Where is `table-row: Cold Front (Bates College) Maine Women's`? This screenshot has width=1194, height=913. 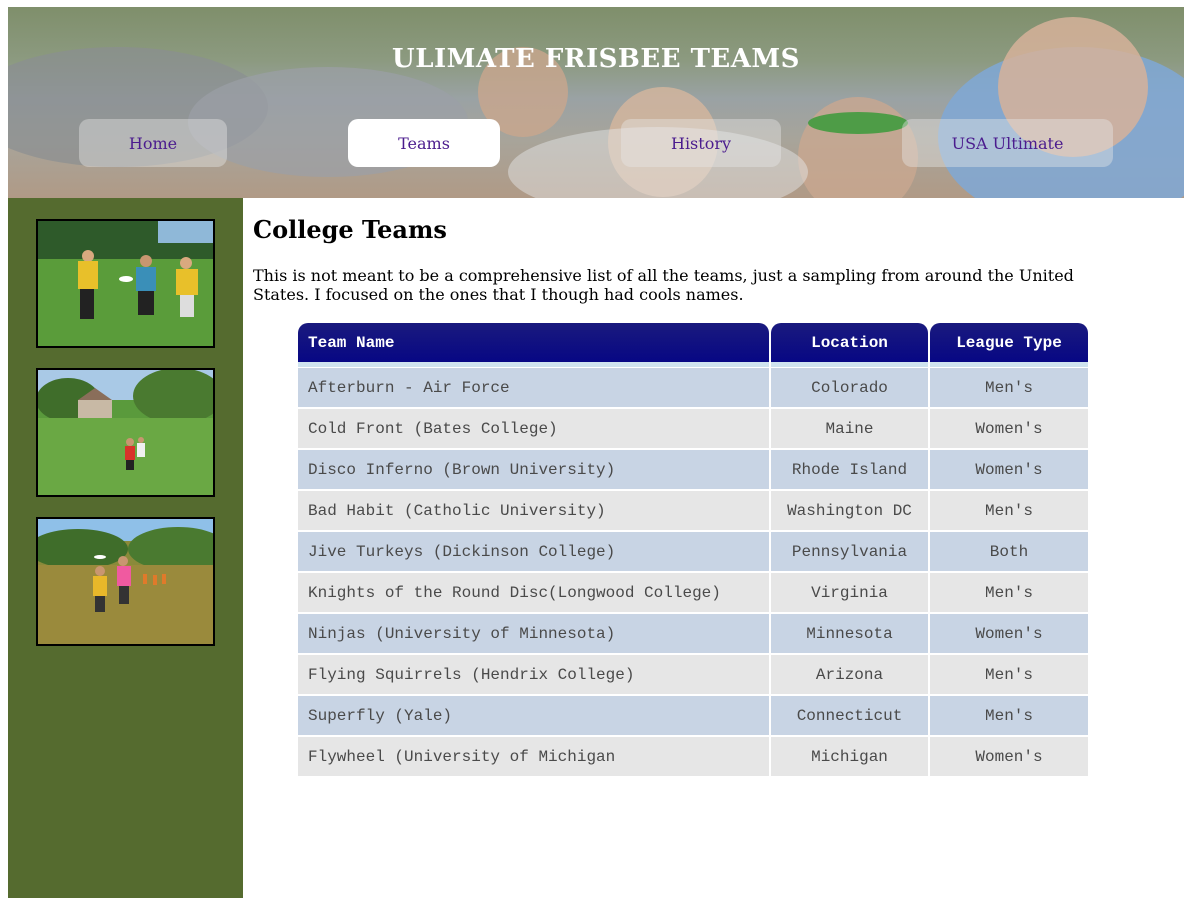 table-row: Cold Front (Bates College) Maine Women's is located at coordinates (693, 429).